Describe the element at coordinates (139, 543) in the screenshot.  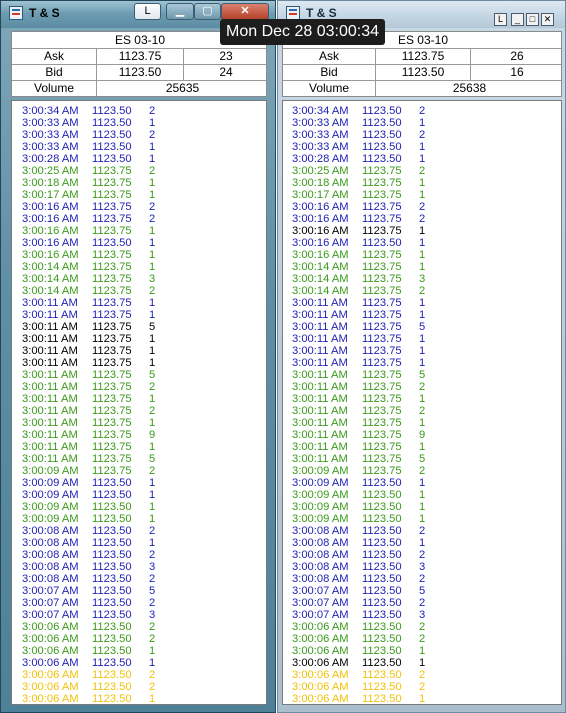
I see `trade-row: 3:00:08 AM 1123.50 1` at that location.